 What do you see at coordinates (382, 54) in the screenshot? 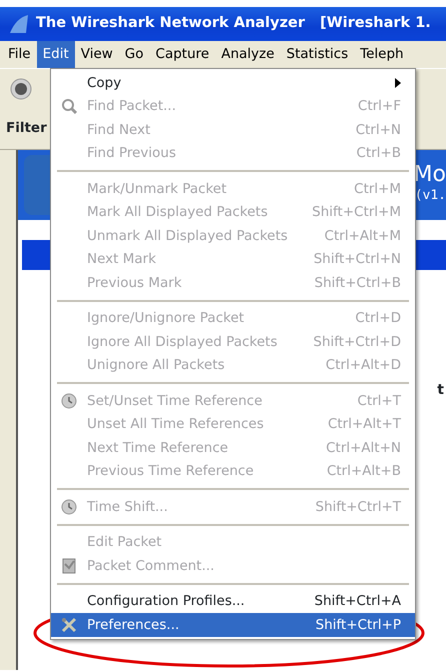
I see `menu-item: Teleph` at bounding box center [382, 54].